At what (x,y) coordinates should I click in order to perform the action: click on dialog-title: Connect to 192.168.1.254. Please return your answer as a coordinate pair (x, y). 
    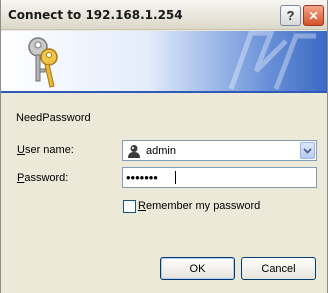
    Looking at the image, I should click on (95, 15).